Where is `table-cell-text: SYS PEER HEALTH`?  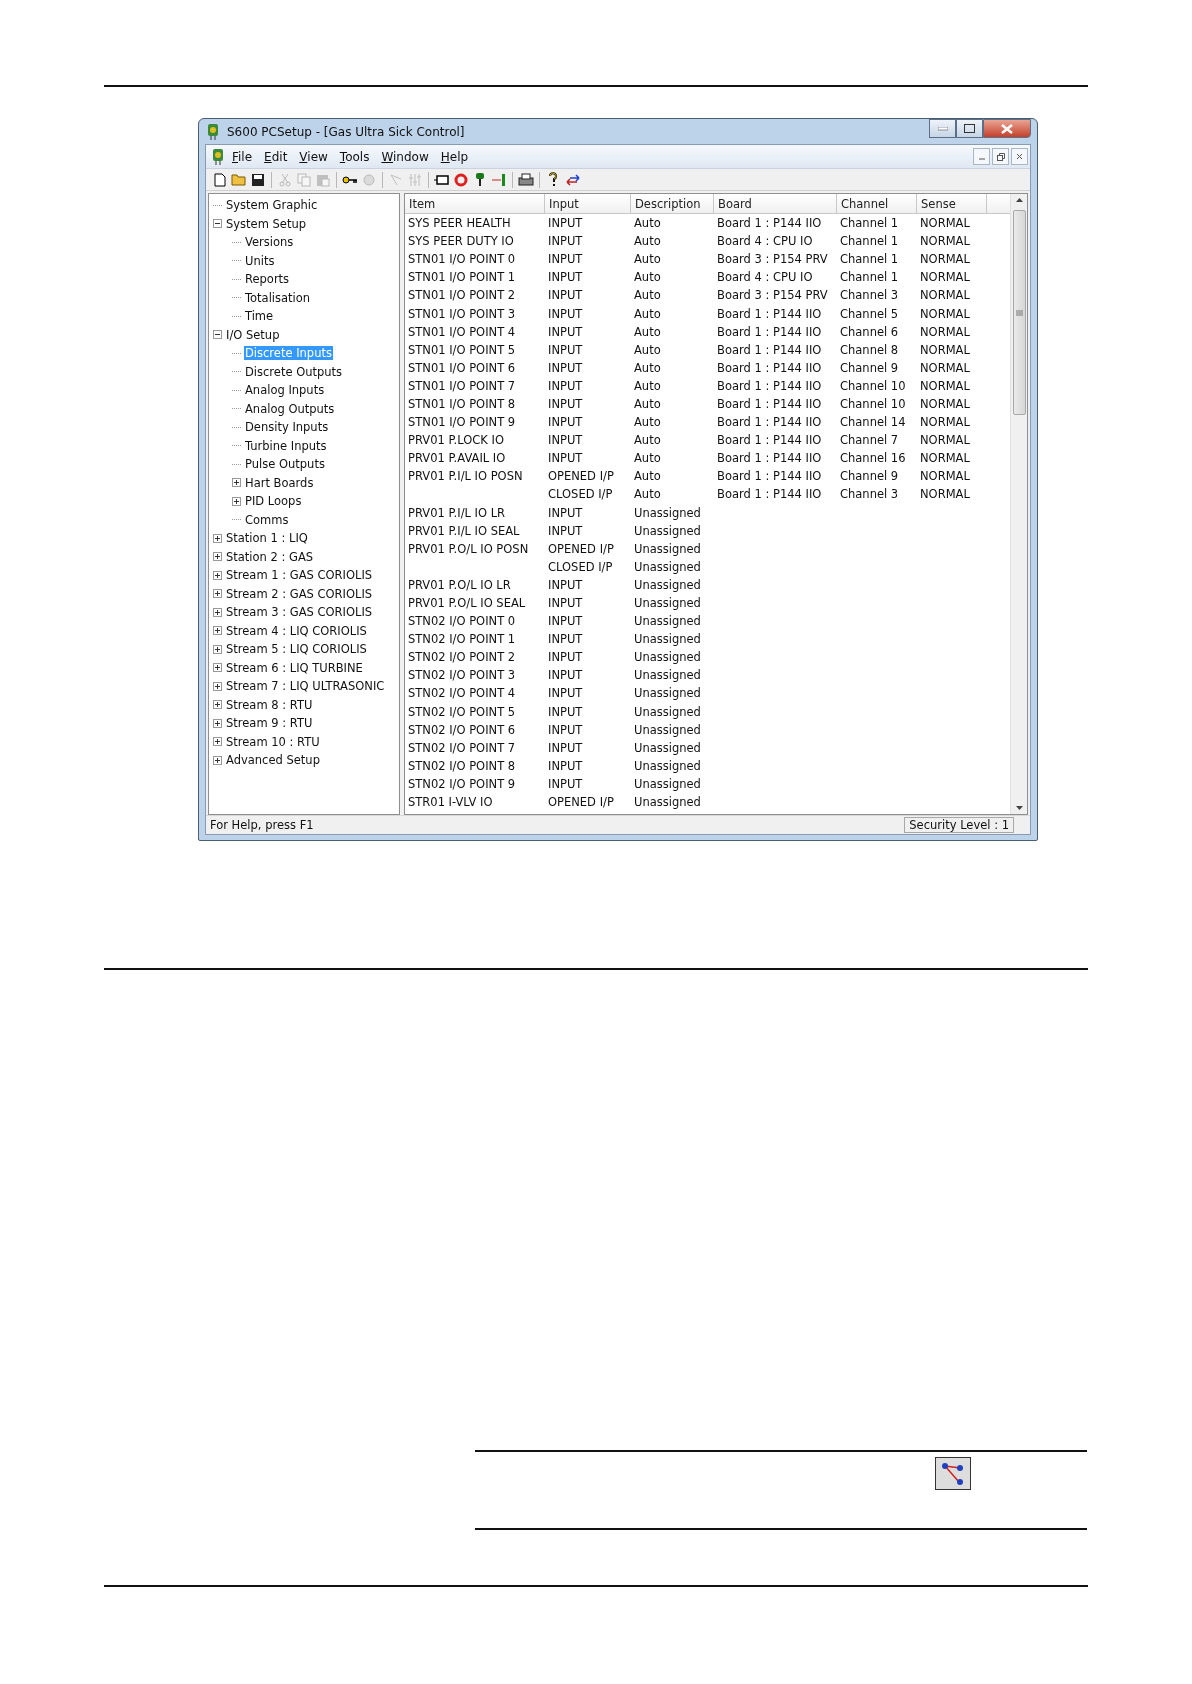
table-cell-text: SYS PEER HEALTH is located at coordinates (459, 224).